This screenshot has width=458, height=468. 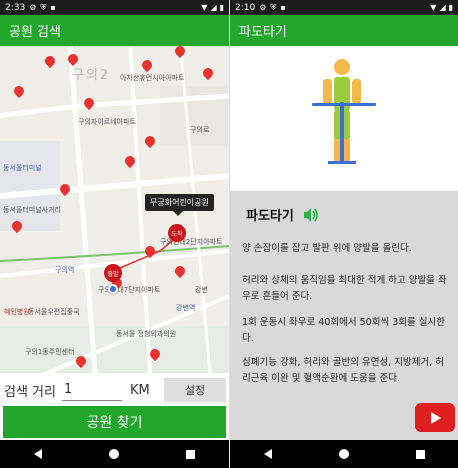 What do you see at coordinates (177, 233) in the screenshot?
I see `destination-marker: 도착` at bounding box center [177, 233].